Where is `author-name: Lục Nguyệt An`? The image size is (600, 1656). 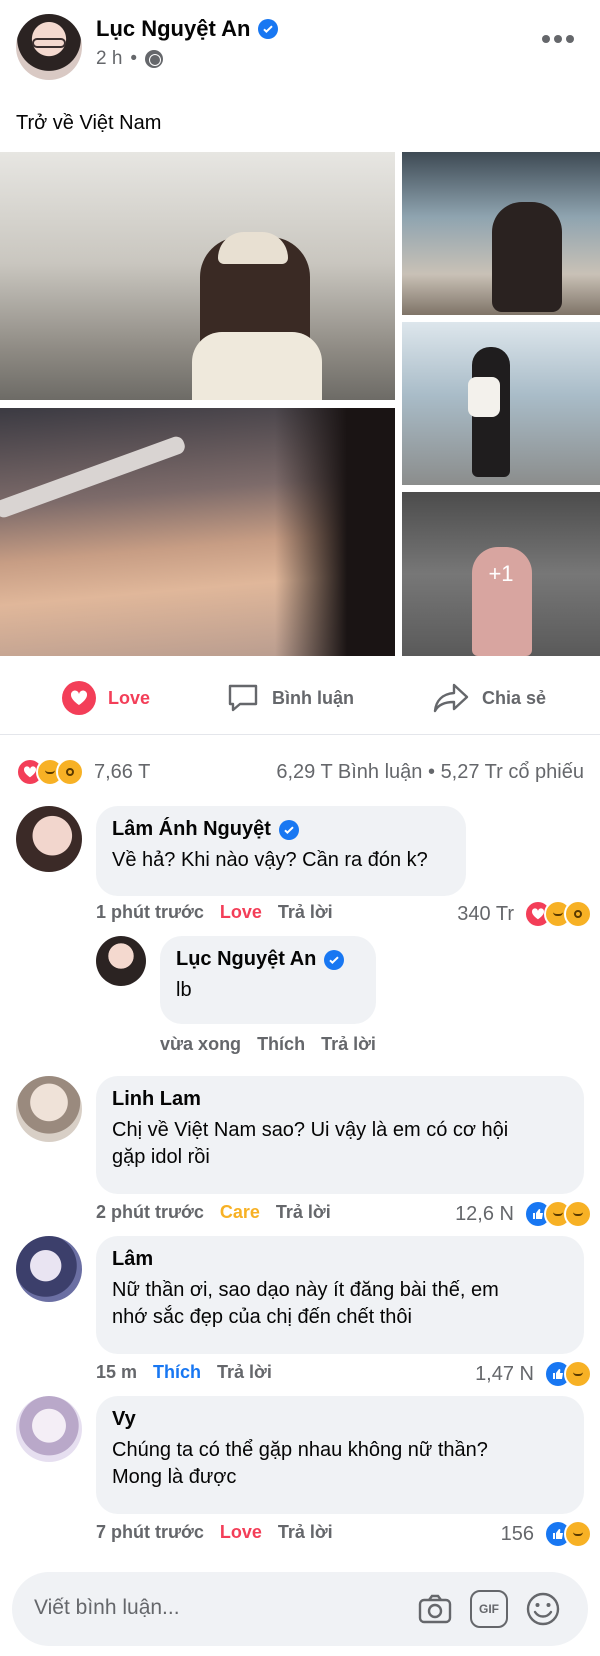
author-name: Lục Nguyệt An is located at coordinates (187, 29).